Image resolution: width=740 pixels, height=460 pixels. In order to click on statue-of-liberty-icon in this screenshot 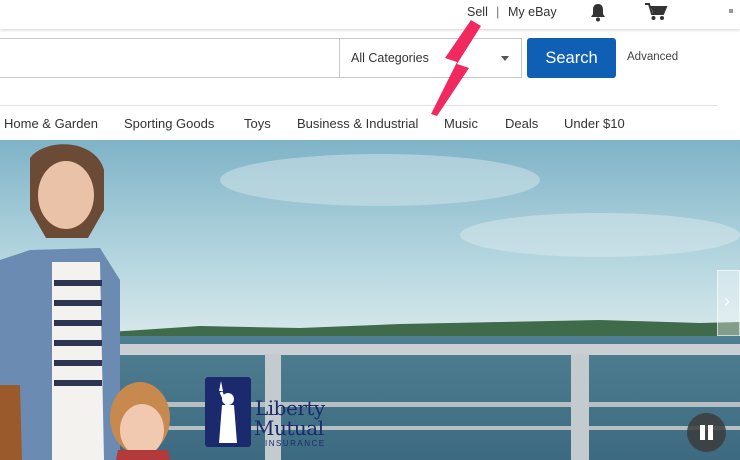, I will do `click(228, 412)`.